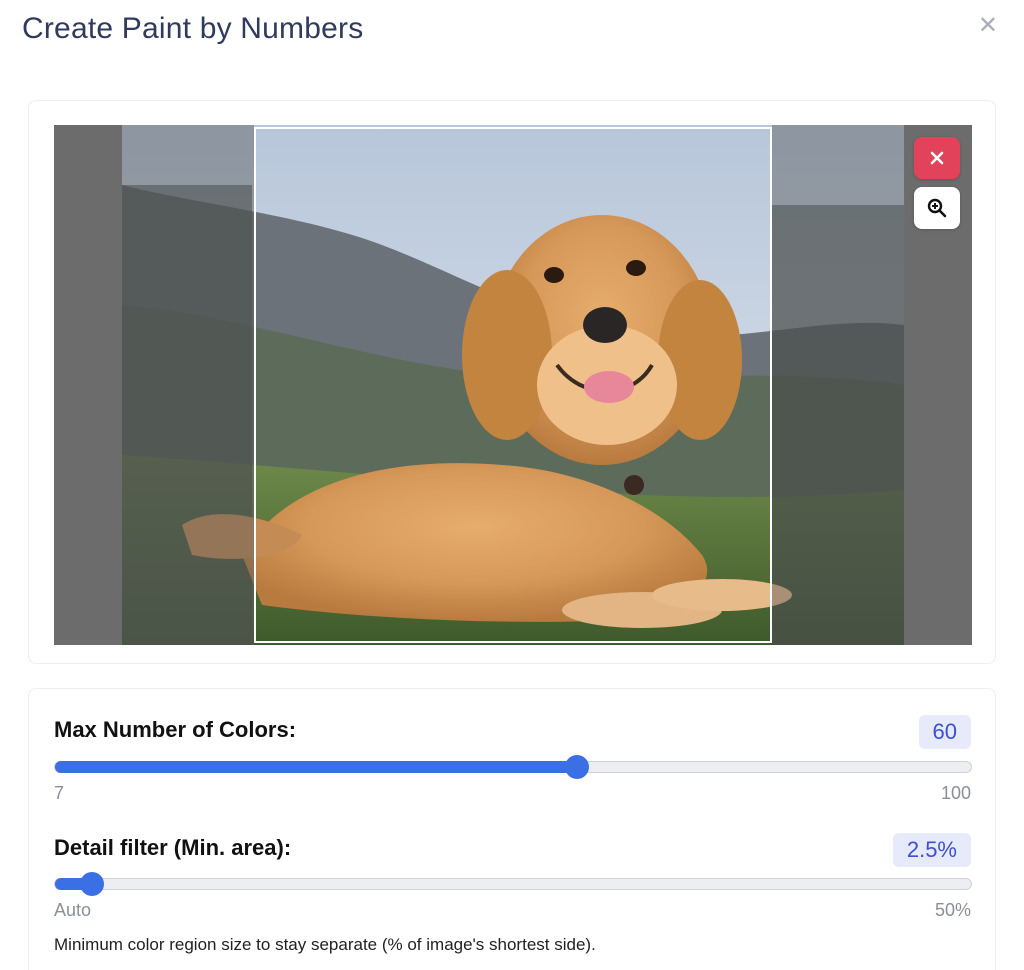  I want to click on max-colors-slider-fill, so click(316, 767).